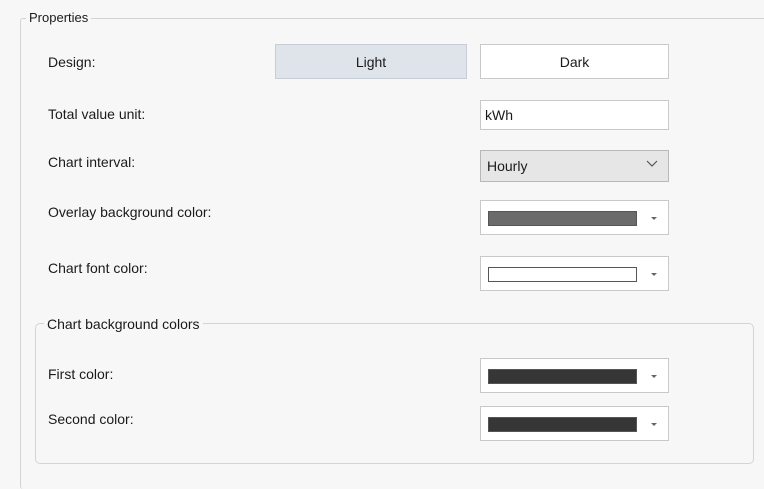 This screenshot has width=764, height=489. Describe the element at coordinates (652, 163) in the screenshot. I see `chevron-down-icon` at that location.